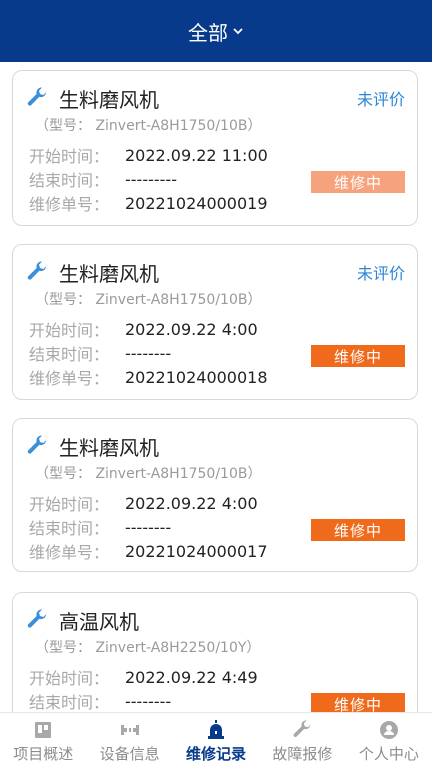  Describe the element at coordinates (196, 203) in the screenshot. I see `order-no-value: 20221024000019` at that location.